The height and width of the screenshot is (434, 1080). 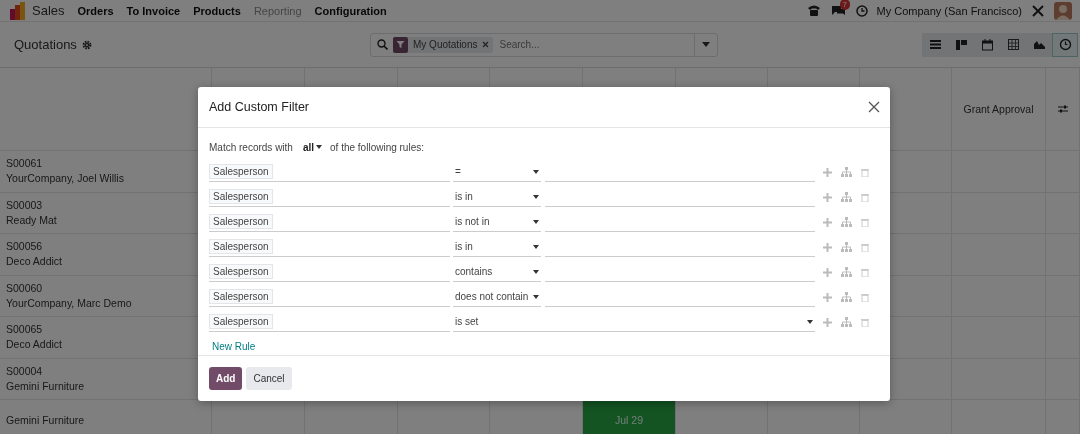 What do you see at coordinates (234, 346) in the screenshot?
I see `new-rule-link: New Rule` at bounding box center [234, 346].